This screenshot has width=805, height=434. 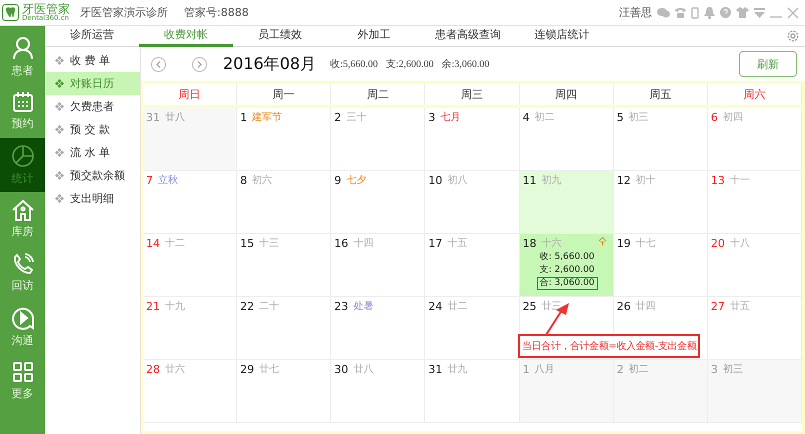 I want to click on calendar-day-cell: 2 三十, so click(x=378, y=139).